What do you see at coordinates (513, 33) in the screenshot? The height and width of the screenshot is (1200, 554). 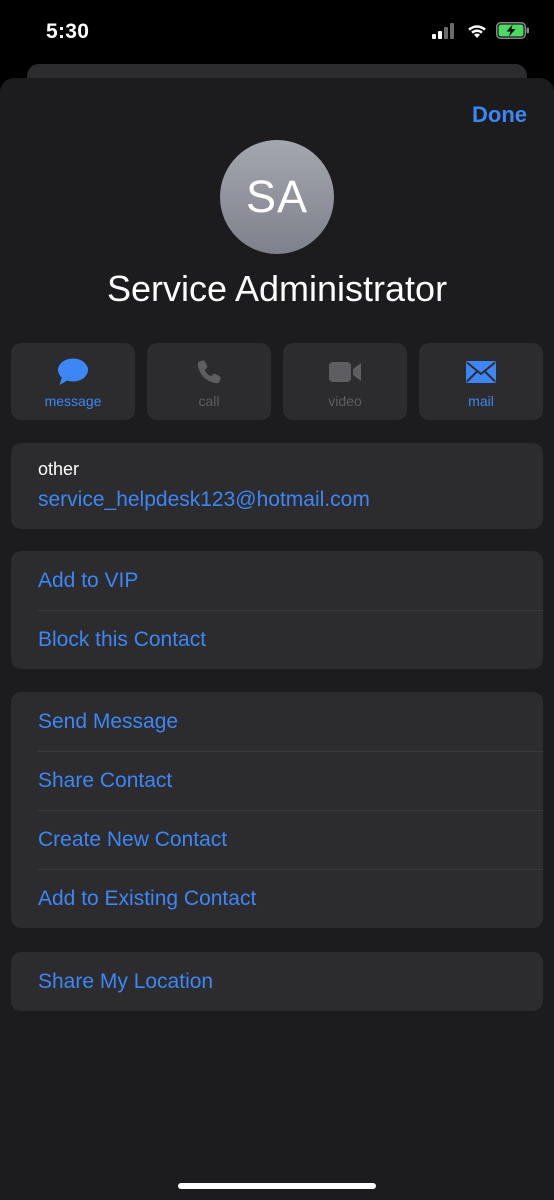 I see `battery-charging-icon` at bounding box center [513, 33].